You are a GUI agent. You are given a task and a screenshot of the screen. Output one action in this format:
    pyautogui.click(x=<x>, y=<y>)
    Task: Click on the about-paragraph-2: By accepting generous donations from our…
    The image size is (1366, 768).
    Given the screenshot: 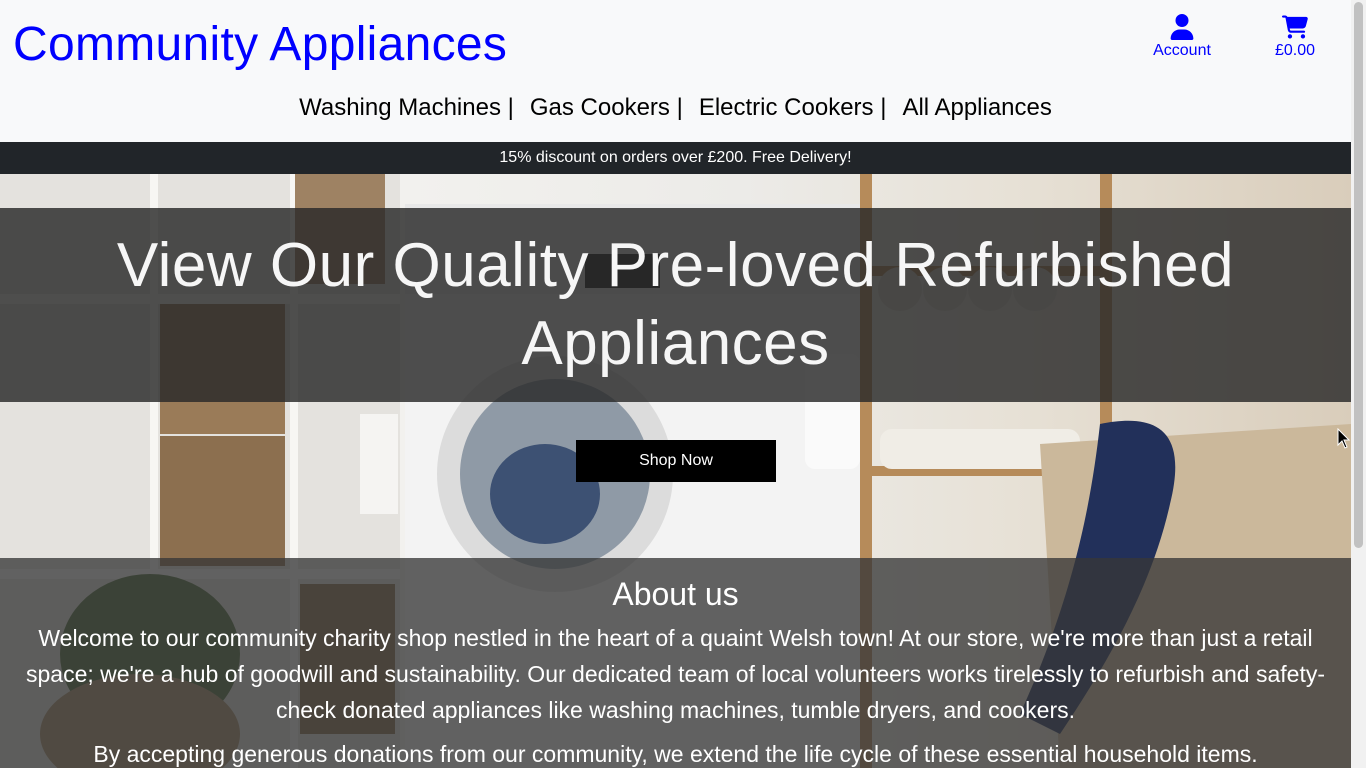 What is the action you would take?
    pyautogui.click(x=675, y=754)
    